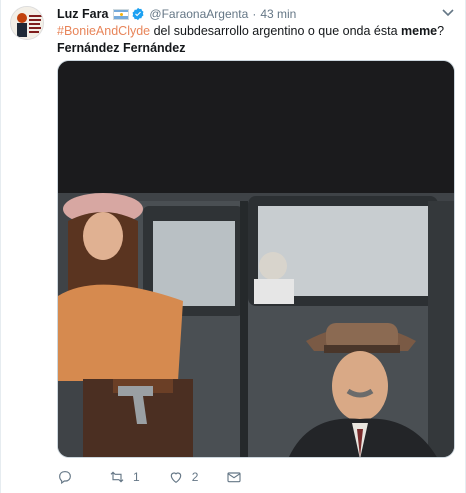 This screenshot has height=493, width=466. Describe the element at coordinates (121, 14) in the screenshot. I see `argentina-flag-icon` at that location.